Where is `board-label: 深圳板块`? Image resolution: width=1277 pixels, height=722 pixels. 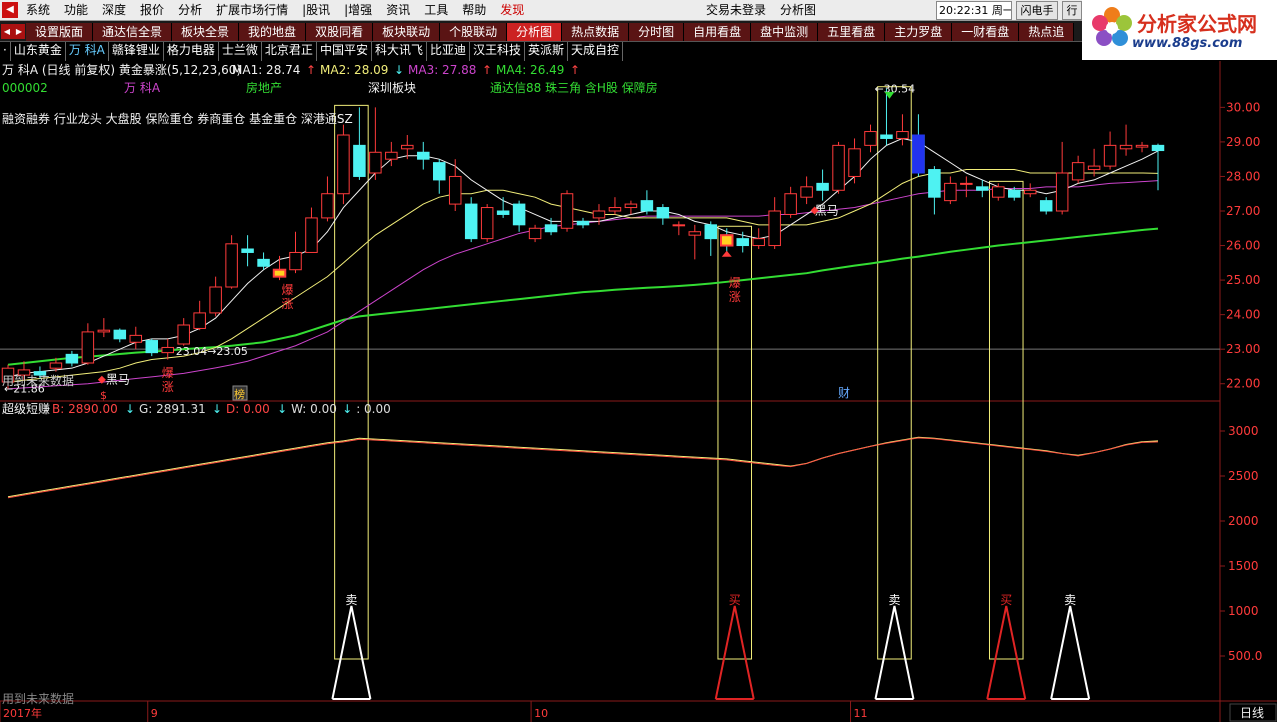 board-label: 深圳板块 is located at coordinates (392, 88).